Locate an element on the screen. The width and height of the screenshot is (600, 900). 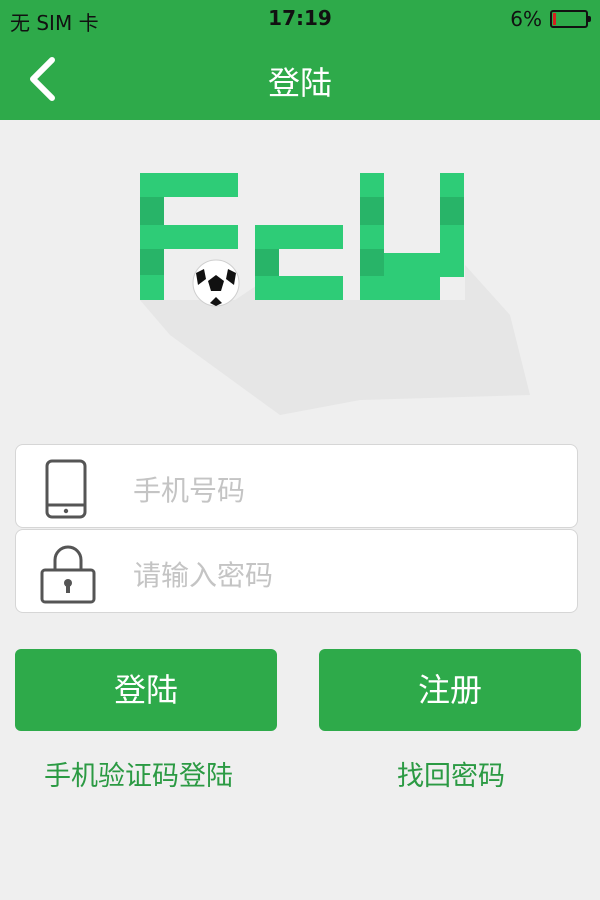
football-icon is located at coordinates (216, 283).